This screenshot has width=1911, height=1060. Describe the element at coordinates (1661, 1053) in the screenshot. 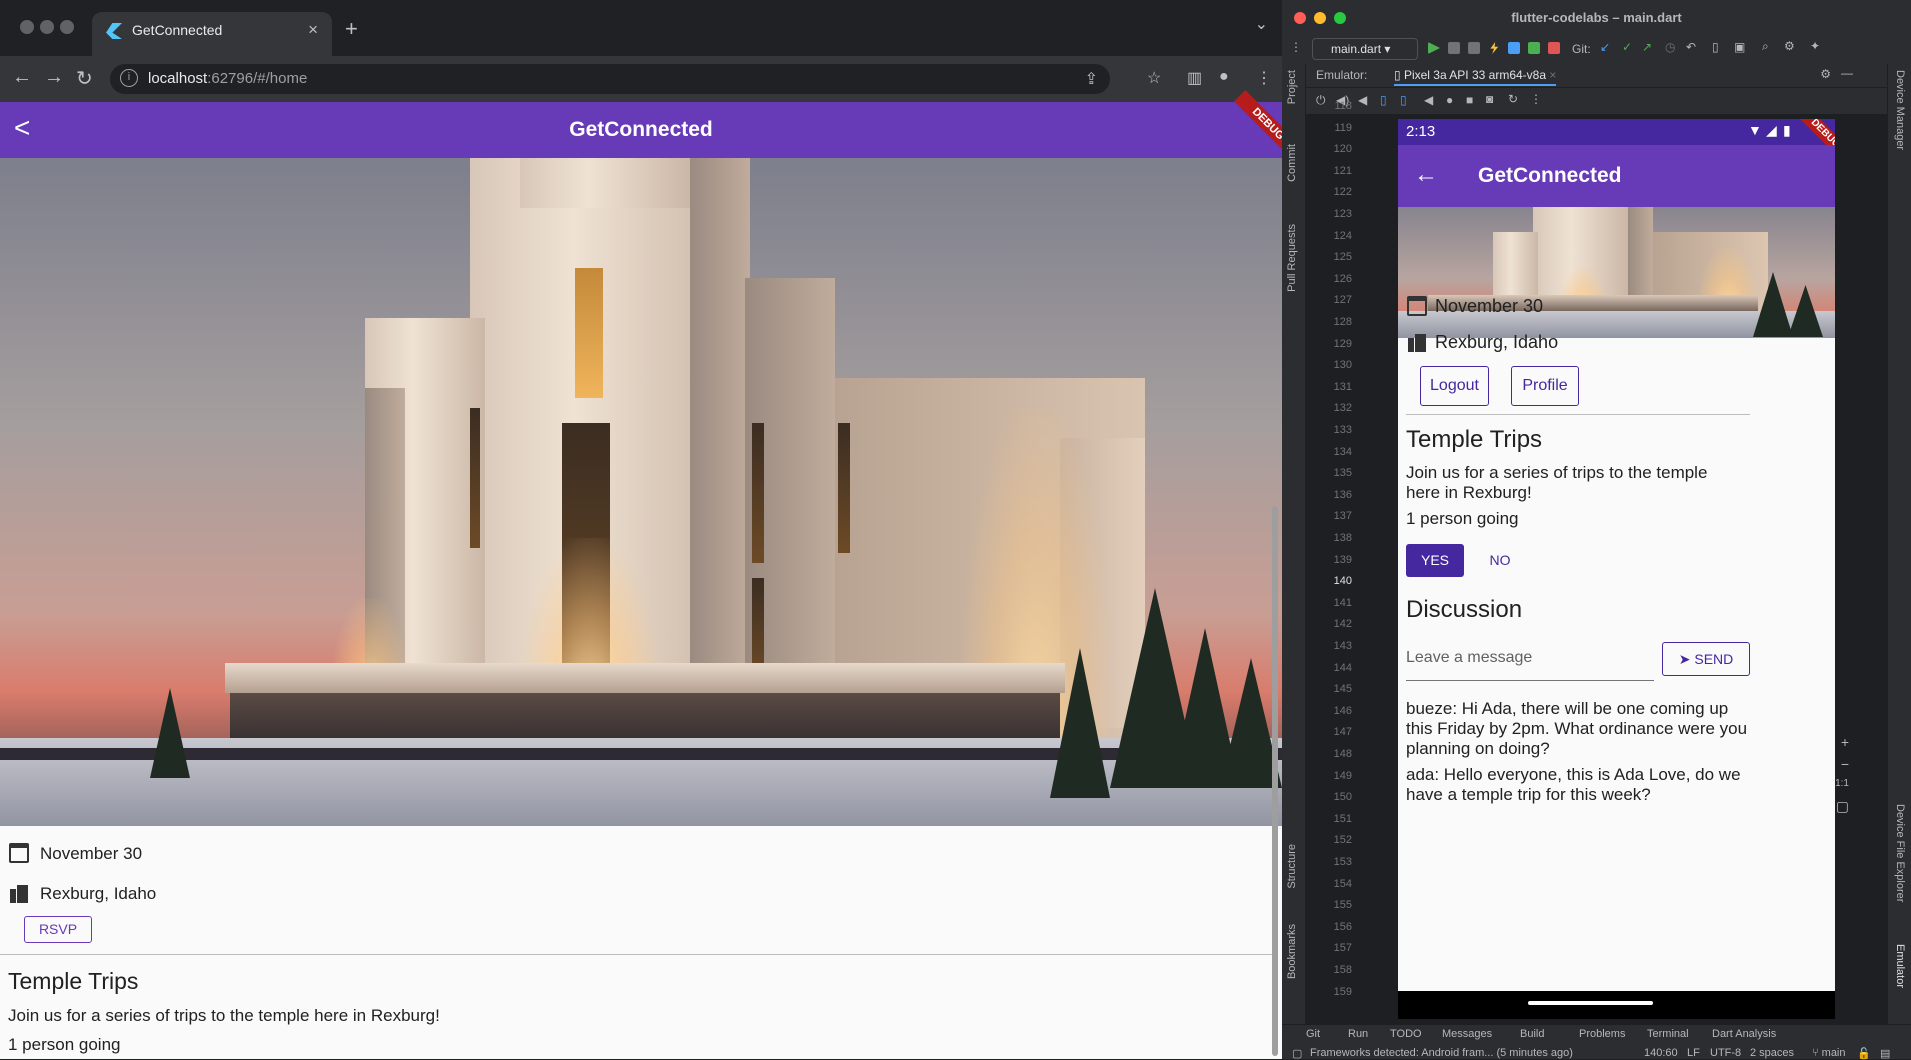

I see `cursor-position: 140:60` at that location.